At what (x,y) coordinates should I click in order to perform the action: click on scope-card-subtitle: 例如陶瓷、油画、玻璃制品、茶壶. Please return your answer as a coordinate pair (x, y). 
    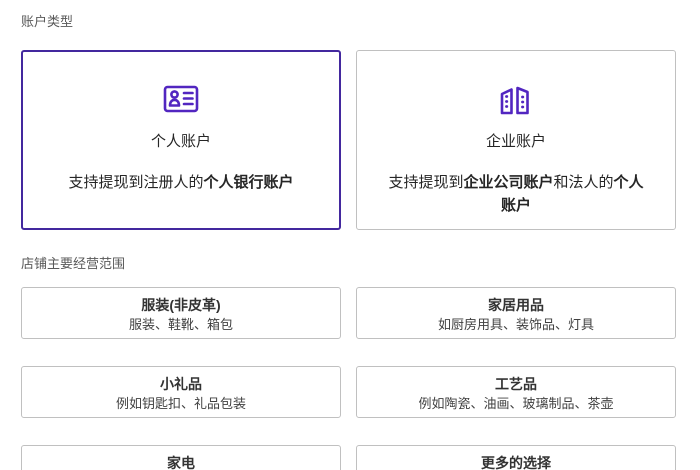
    Looking at the image, I should click on (516, 403).